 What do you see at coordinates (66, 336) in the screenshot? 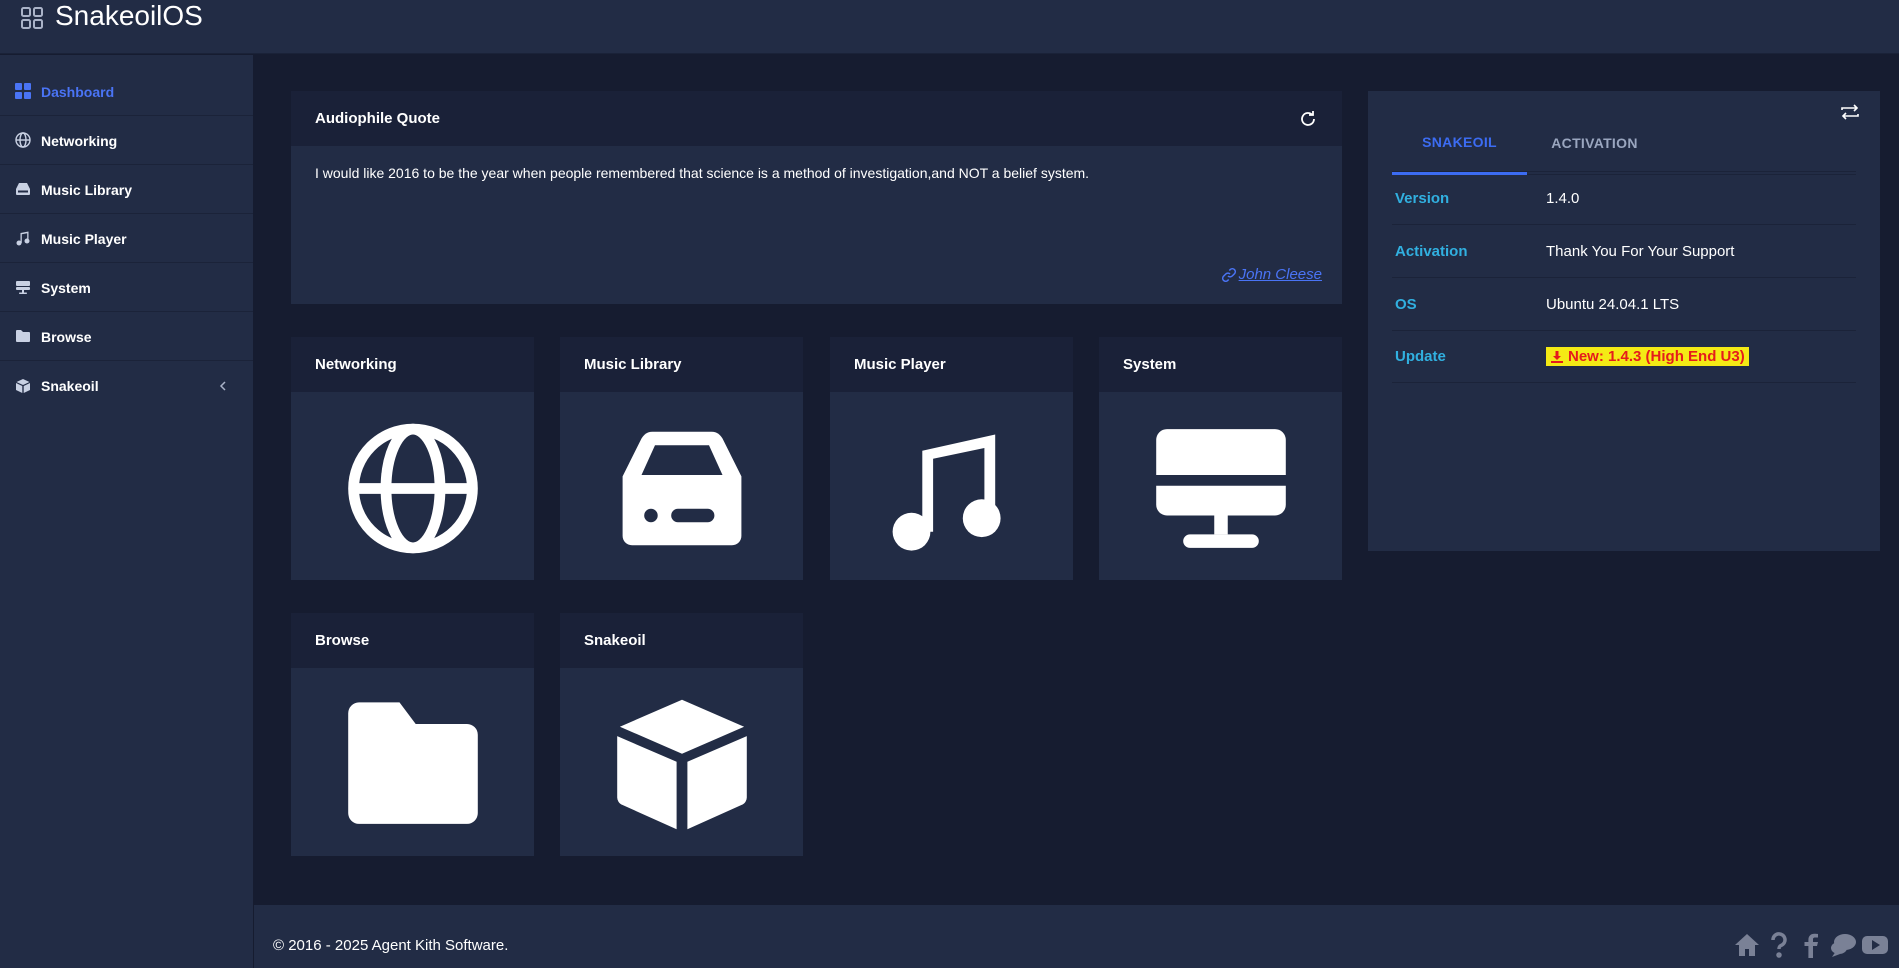
I see `sidebar-item-label: Browse` at bounding box center [66, 336].